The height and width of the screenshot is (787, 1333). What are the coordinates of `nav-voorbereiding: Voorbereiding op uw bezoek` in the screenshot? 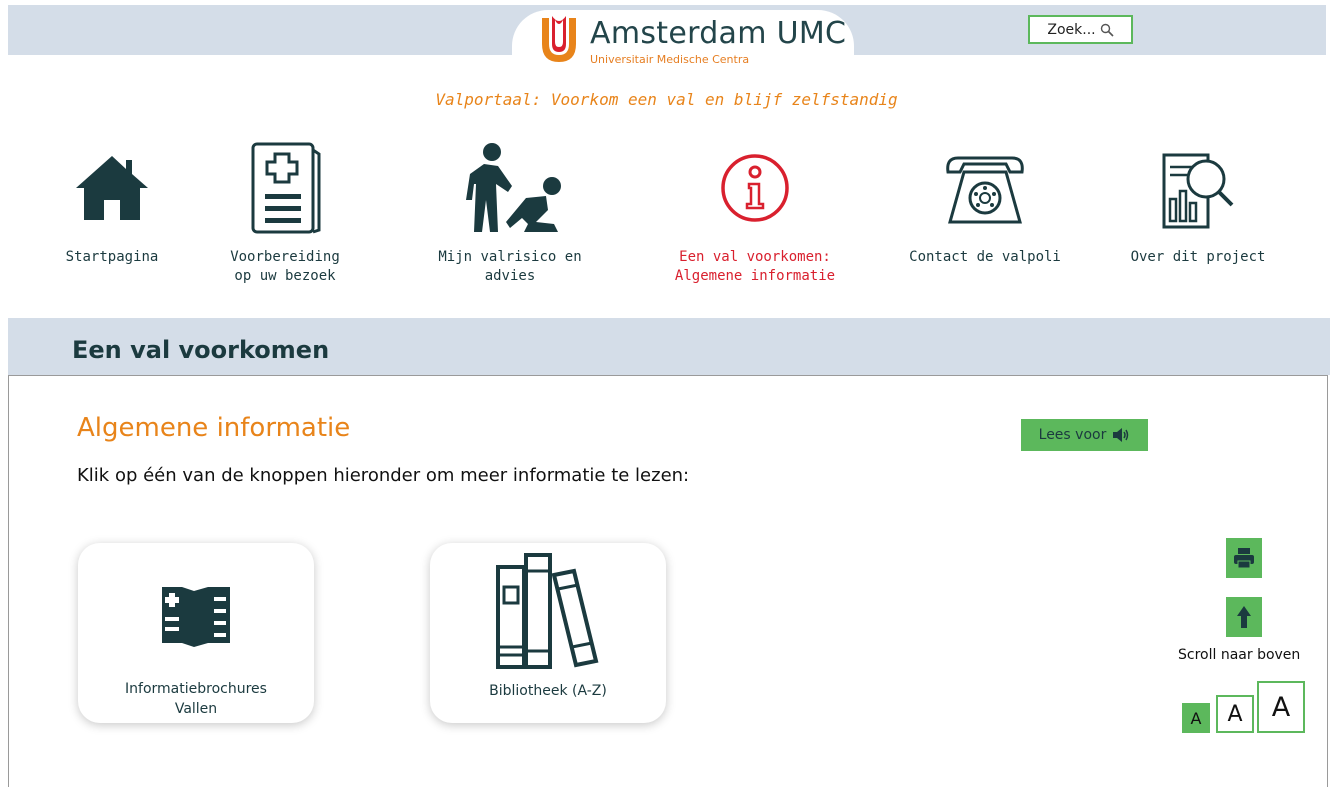 It's located at (285, 213).